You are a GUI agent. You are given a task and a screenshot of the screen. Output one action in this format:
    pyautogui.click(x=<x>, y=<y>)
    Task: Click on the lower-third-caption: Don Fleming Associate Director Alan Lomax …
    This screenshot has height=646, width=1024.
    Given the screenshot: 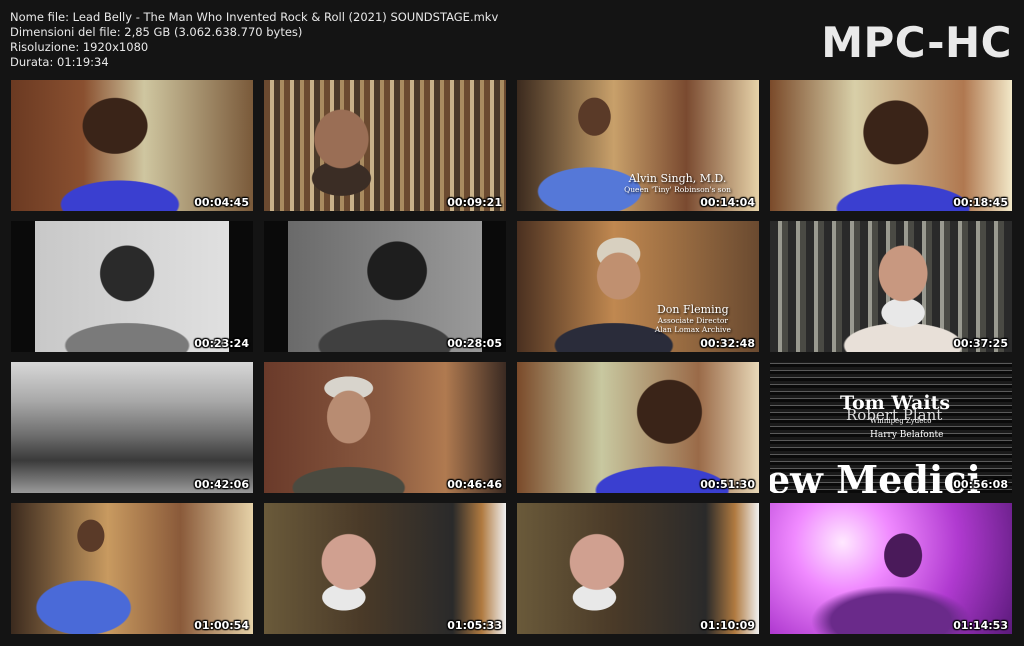 What is the action you would take?
    pyautogui.click(x=693, y=318)
    